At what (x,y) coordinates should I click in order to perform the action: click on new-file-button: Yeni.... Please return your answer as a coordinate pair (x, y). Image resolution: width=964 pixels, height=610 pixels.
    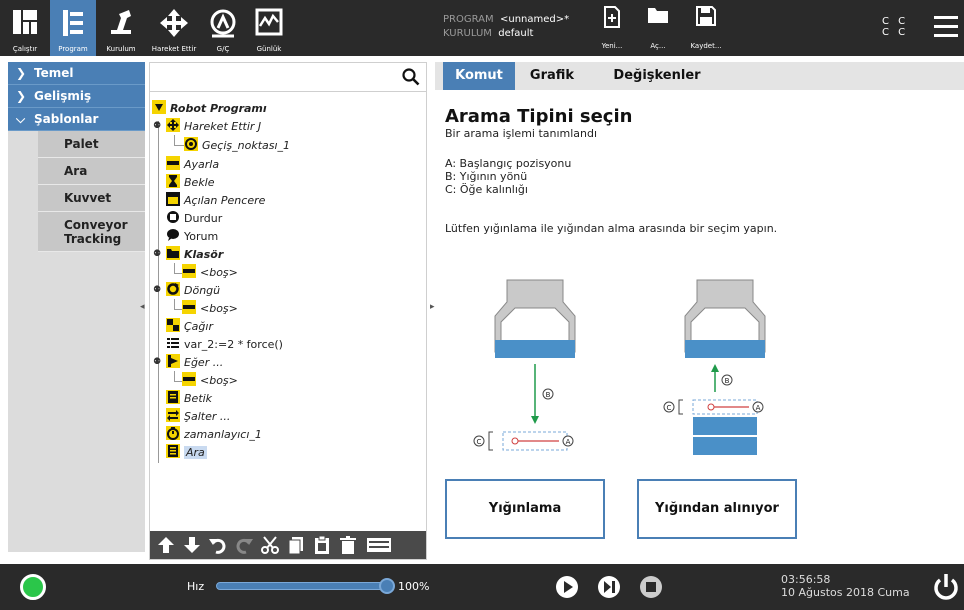
    Looking at the image, I should click on (612, 29).